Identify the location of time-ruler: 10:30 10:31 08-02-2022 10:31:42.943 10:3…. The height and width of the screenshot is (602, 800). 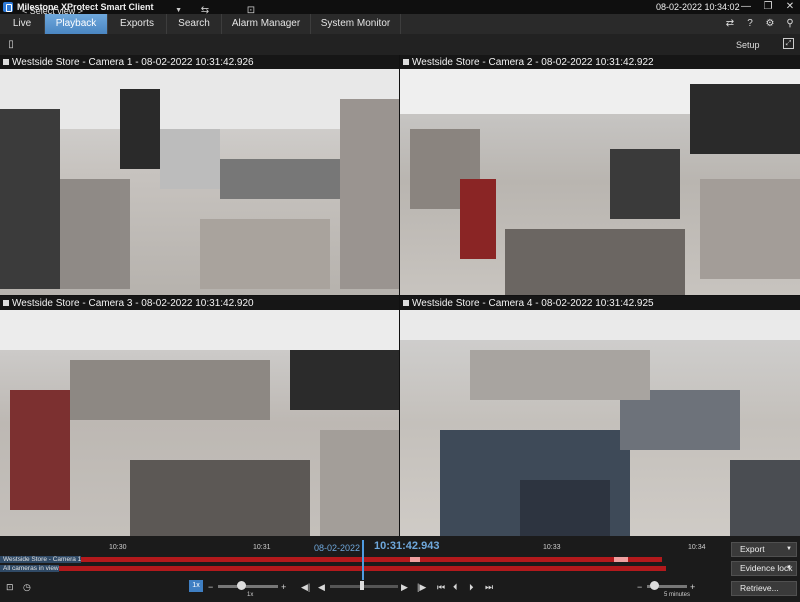
(364, 547).